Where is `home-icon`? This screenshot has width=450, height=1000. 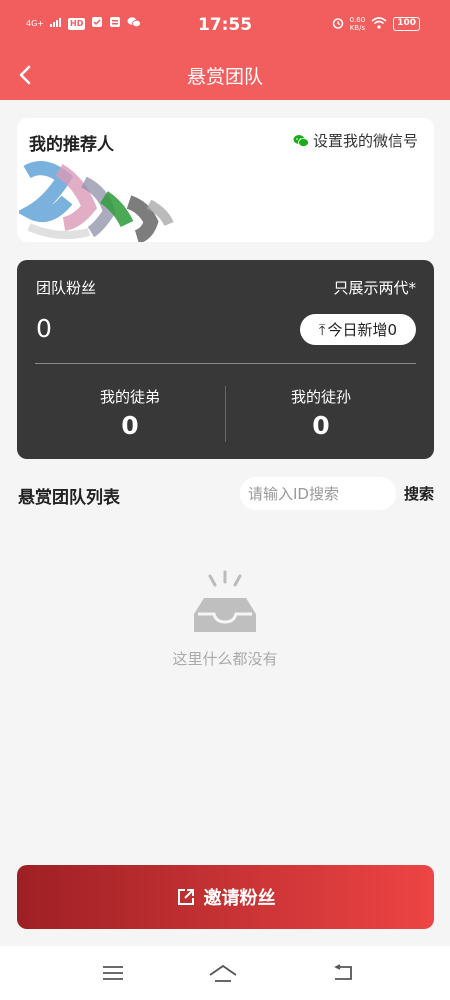 home-icon is located at coordinates (223, 973).